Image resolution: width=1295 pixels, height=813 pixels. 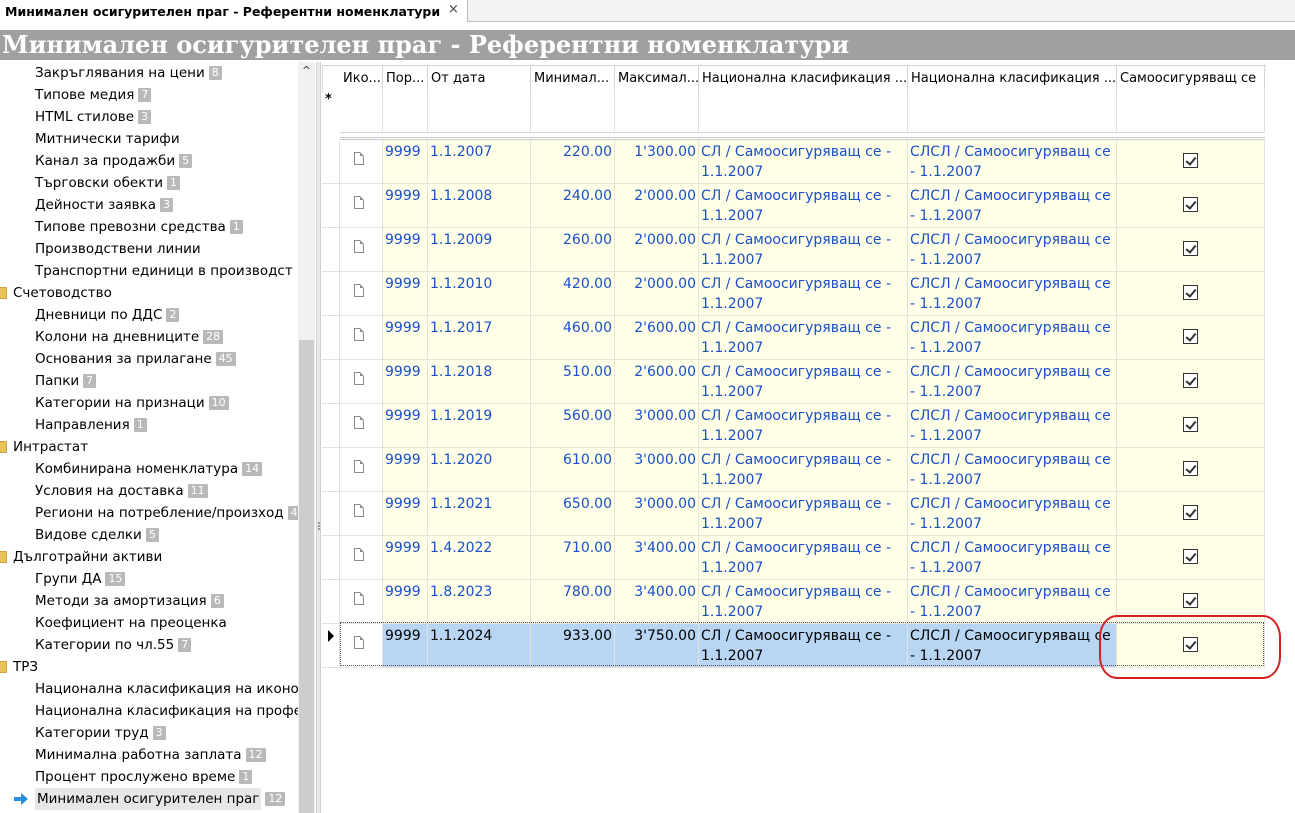 I want to click on sidebar-item: Методи за амортизация 6, so click(x=112, y=601).